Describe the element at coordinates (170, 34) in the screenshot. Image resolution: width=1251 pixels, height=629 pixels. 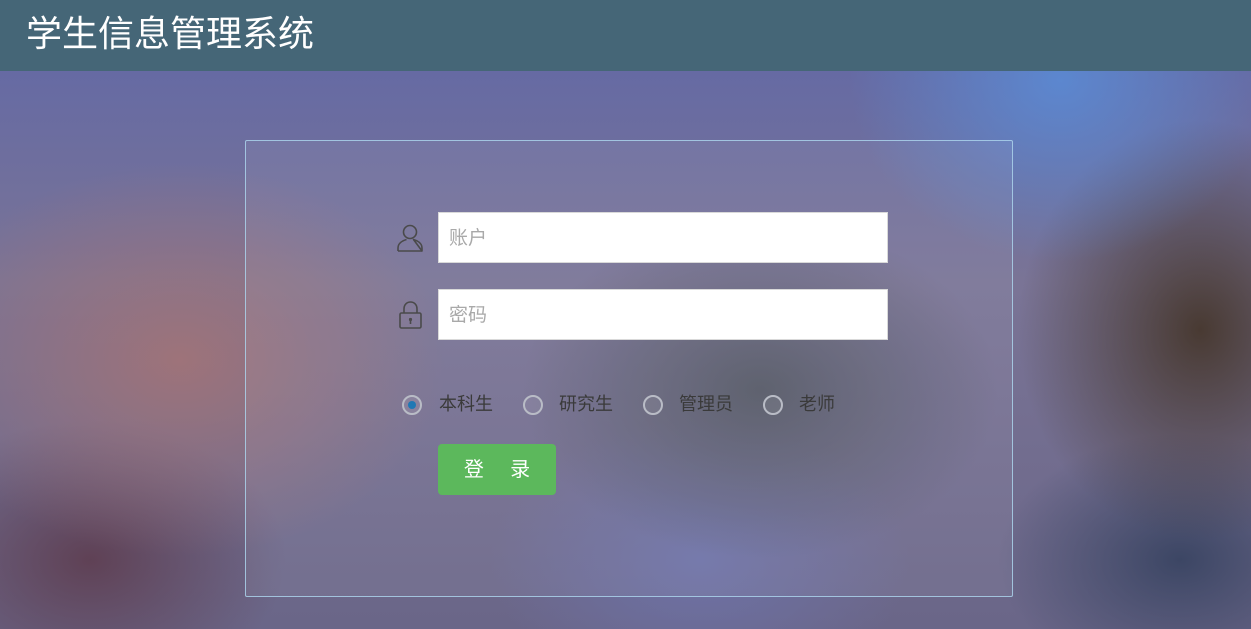
I see `app-title: 学生信息管理系统` at that location.